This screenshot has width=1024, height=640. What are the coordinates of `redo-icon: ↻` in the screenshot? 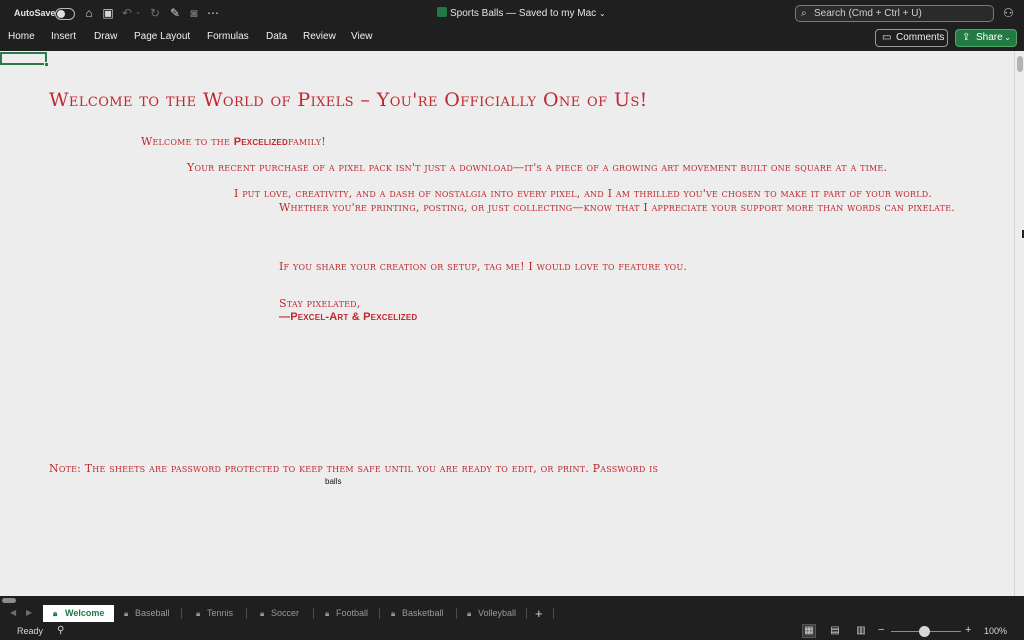 It's located at (155, 13).